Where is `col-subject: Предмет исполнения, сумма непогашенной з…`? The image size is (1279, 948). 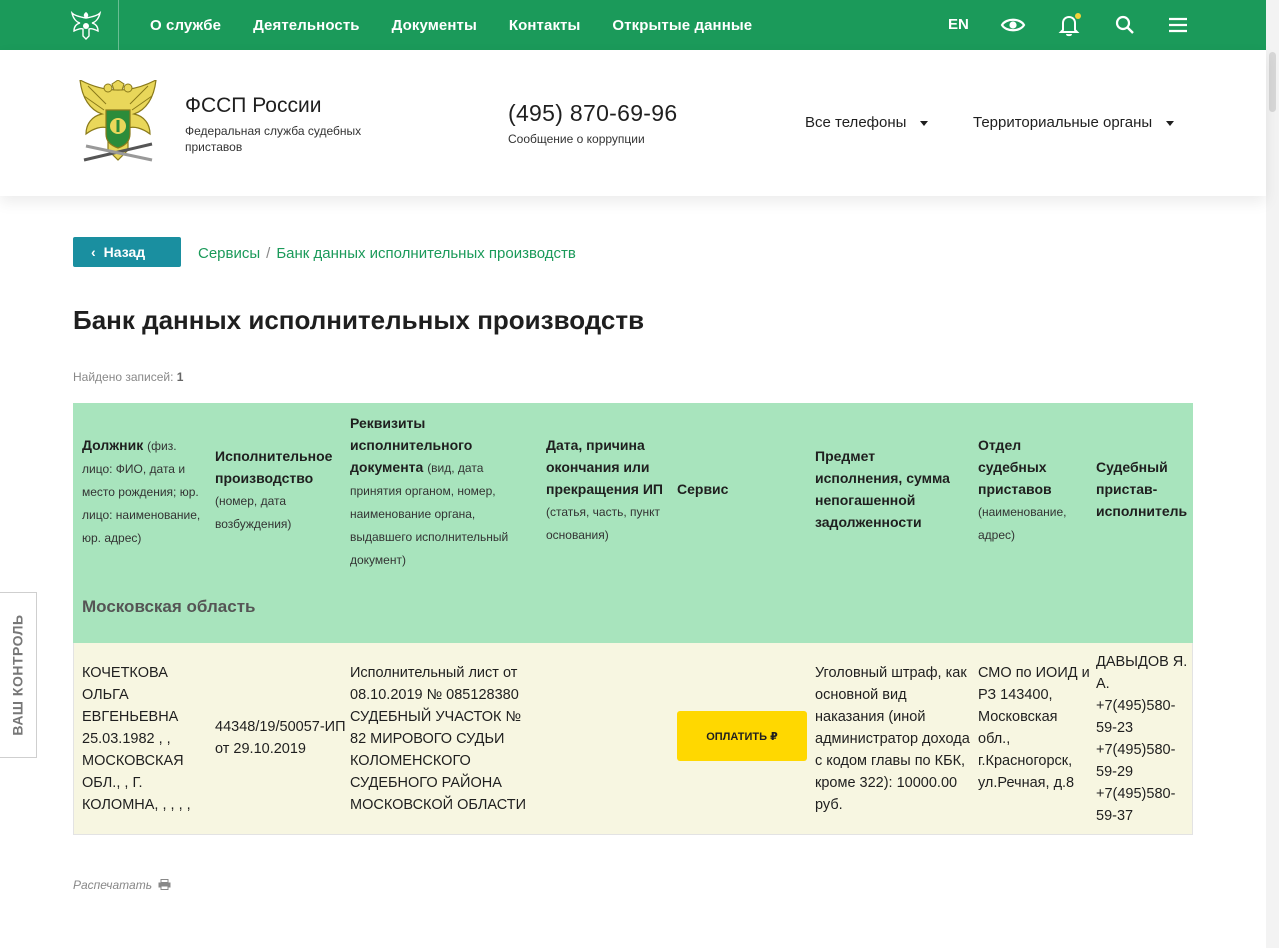 col-subject: Предмет исполнения, сумма непогашенной з… is located at coordinates (890, 489).